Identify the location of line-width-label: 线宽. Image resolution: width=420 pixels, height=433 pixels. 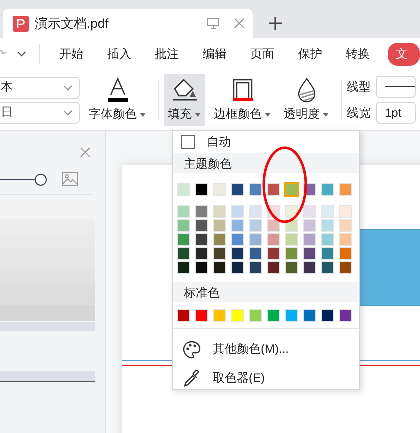
(359, 113).